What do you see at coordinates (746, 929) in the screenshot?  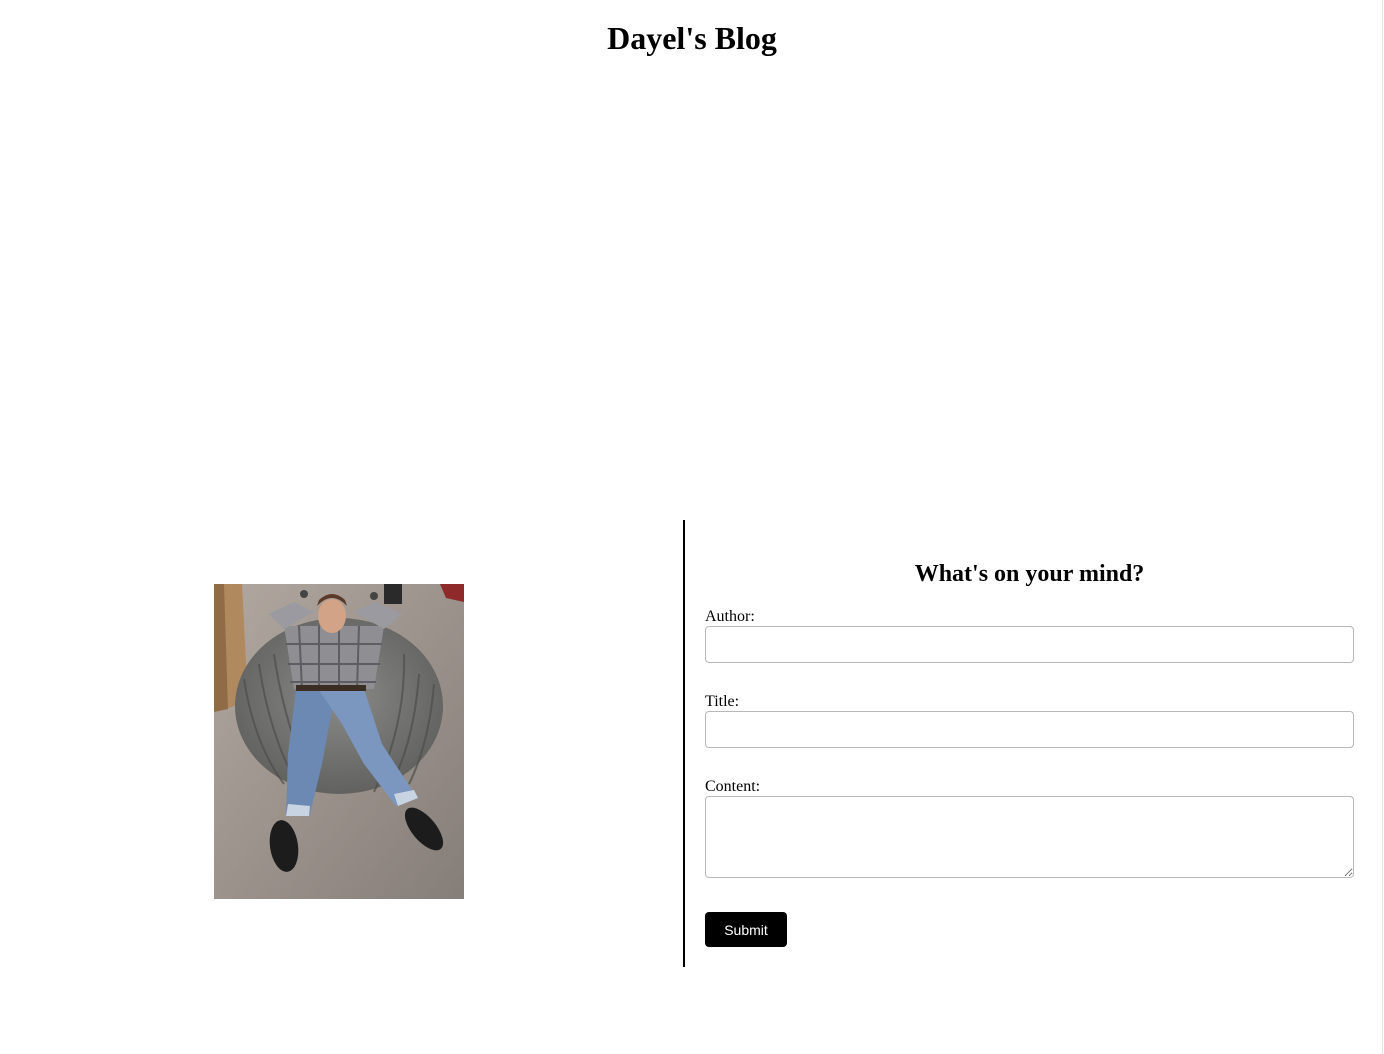 I see `submit-button: Submit` at bounding box center [746, 929].